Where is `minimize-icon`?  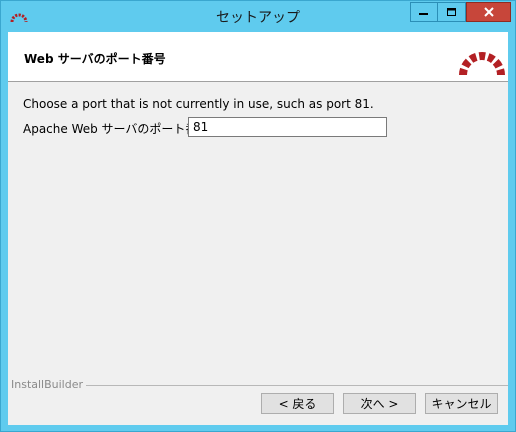
minimize-icon is located at coordinates (423, 14).